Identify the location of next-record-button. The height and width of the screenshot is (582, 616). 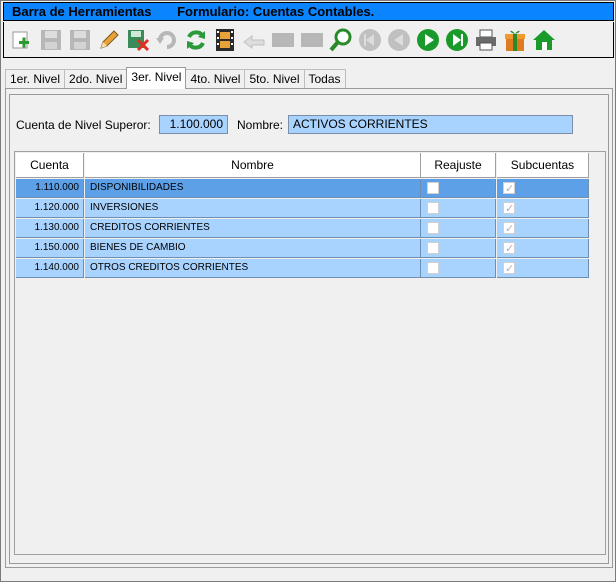
(428, 40).